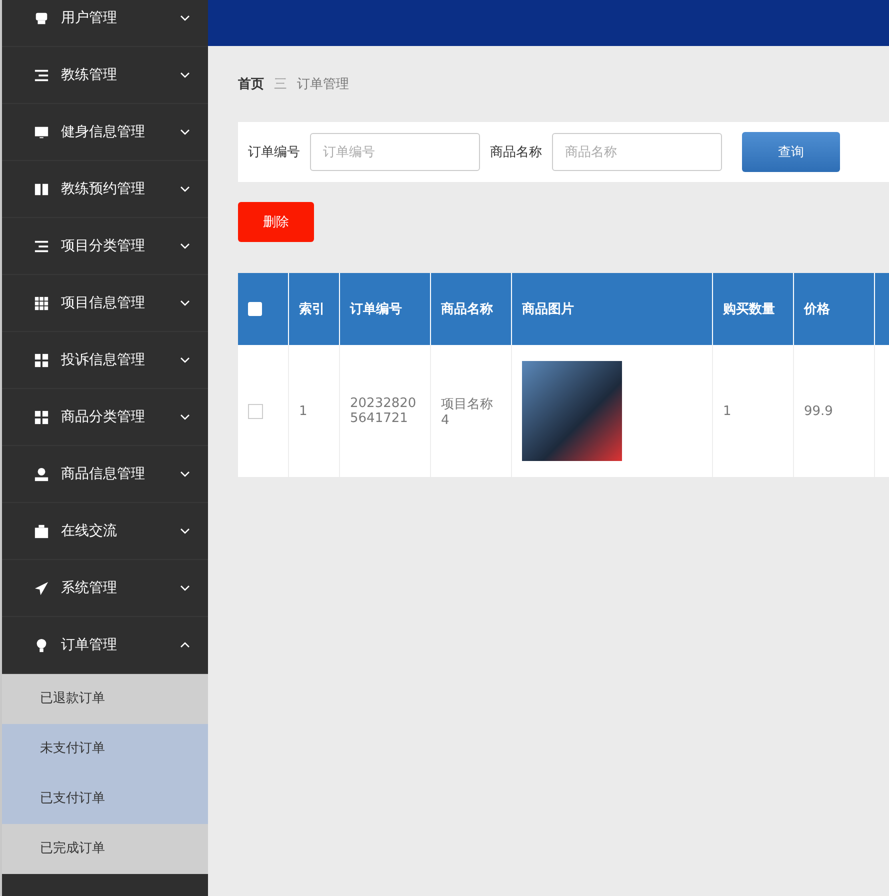 The width and height of the screenshot is (889, 896). Describe the element at coordinates (105, 417) in the screenshot. I see `sidebar-item: 商品分类管理` at that location.